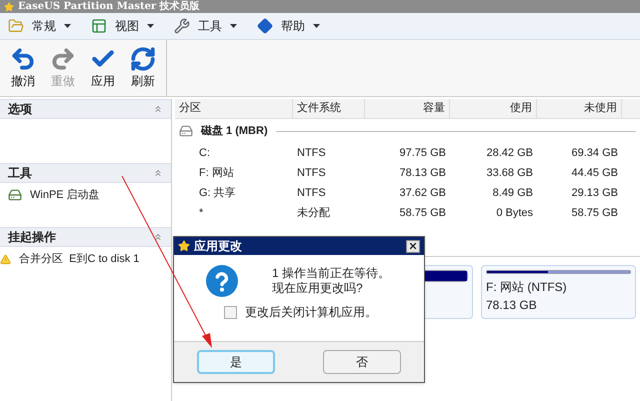 The height and width of the screenshot is (401, 640). I want to click on table-cell-text: 28.42 GB, so click(509, 153).